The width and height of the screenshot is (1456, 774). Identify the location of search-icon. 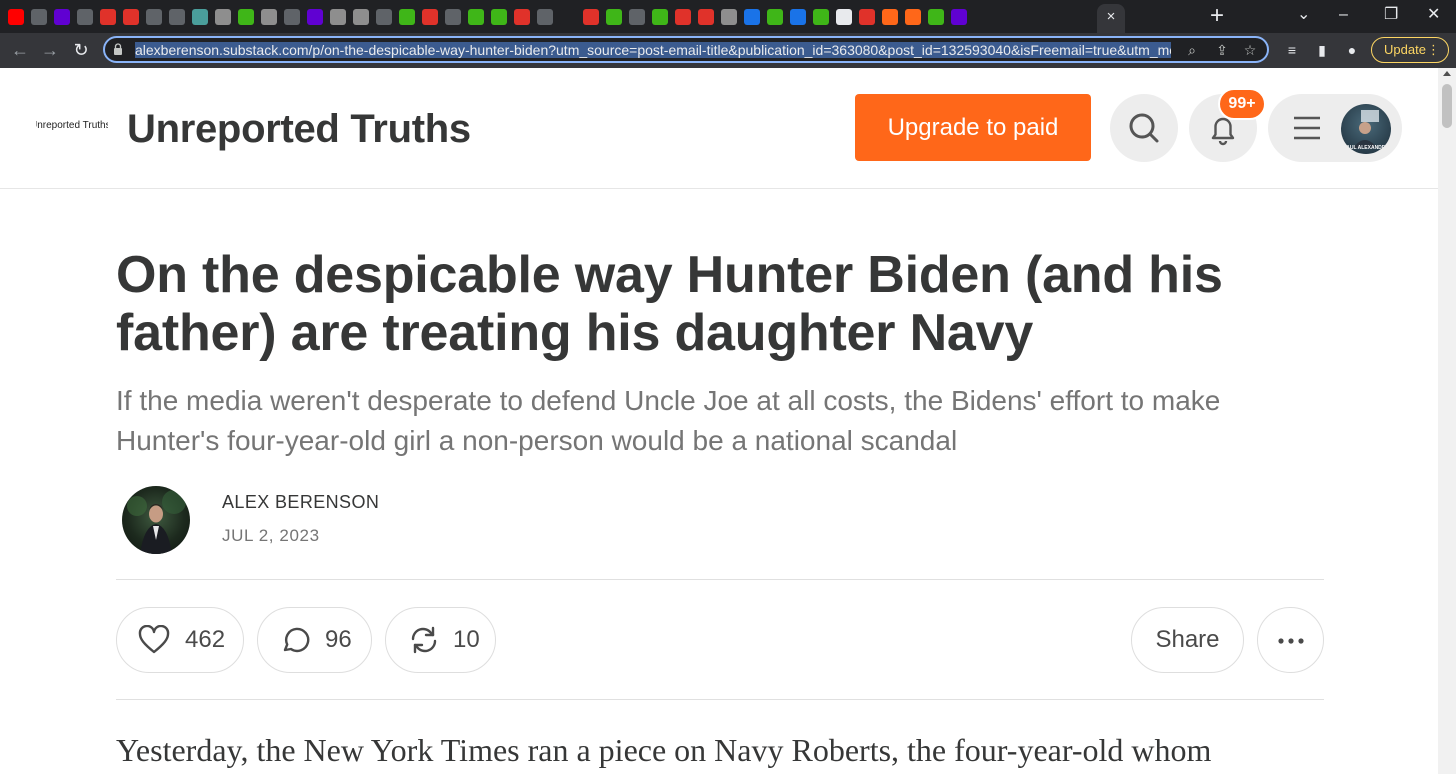
(1144, 128).